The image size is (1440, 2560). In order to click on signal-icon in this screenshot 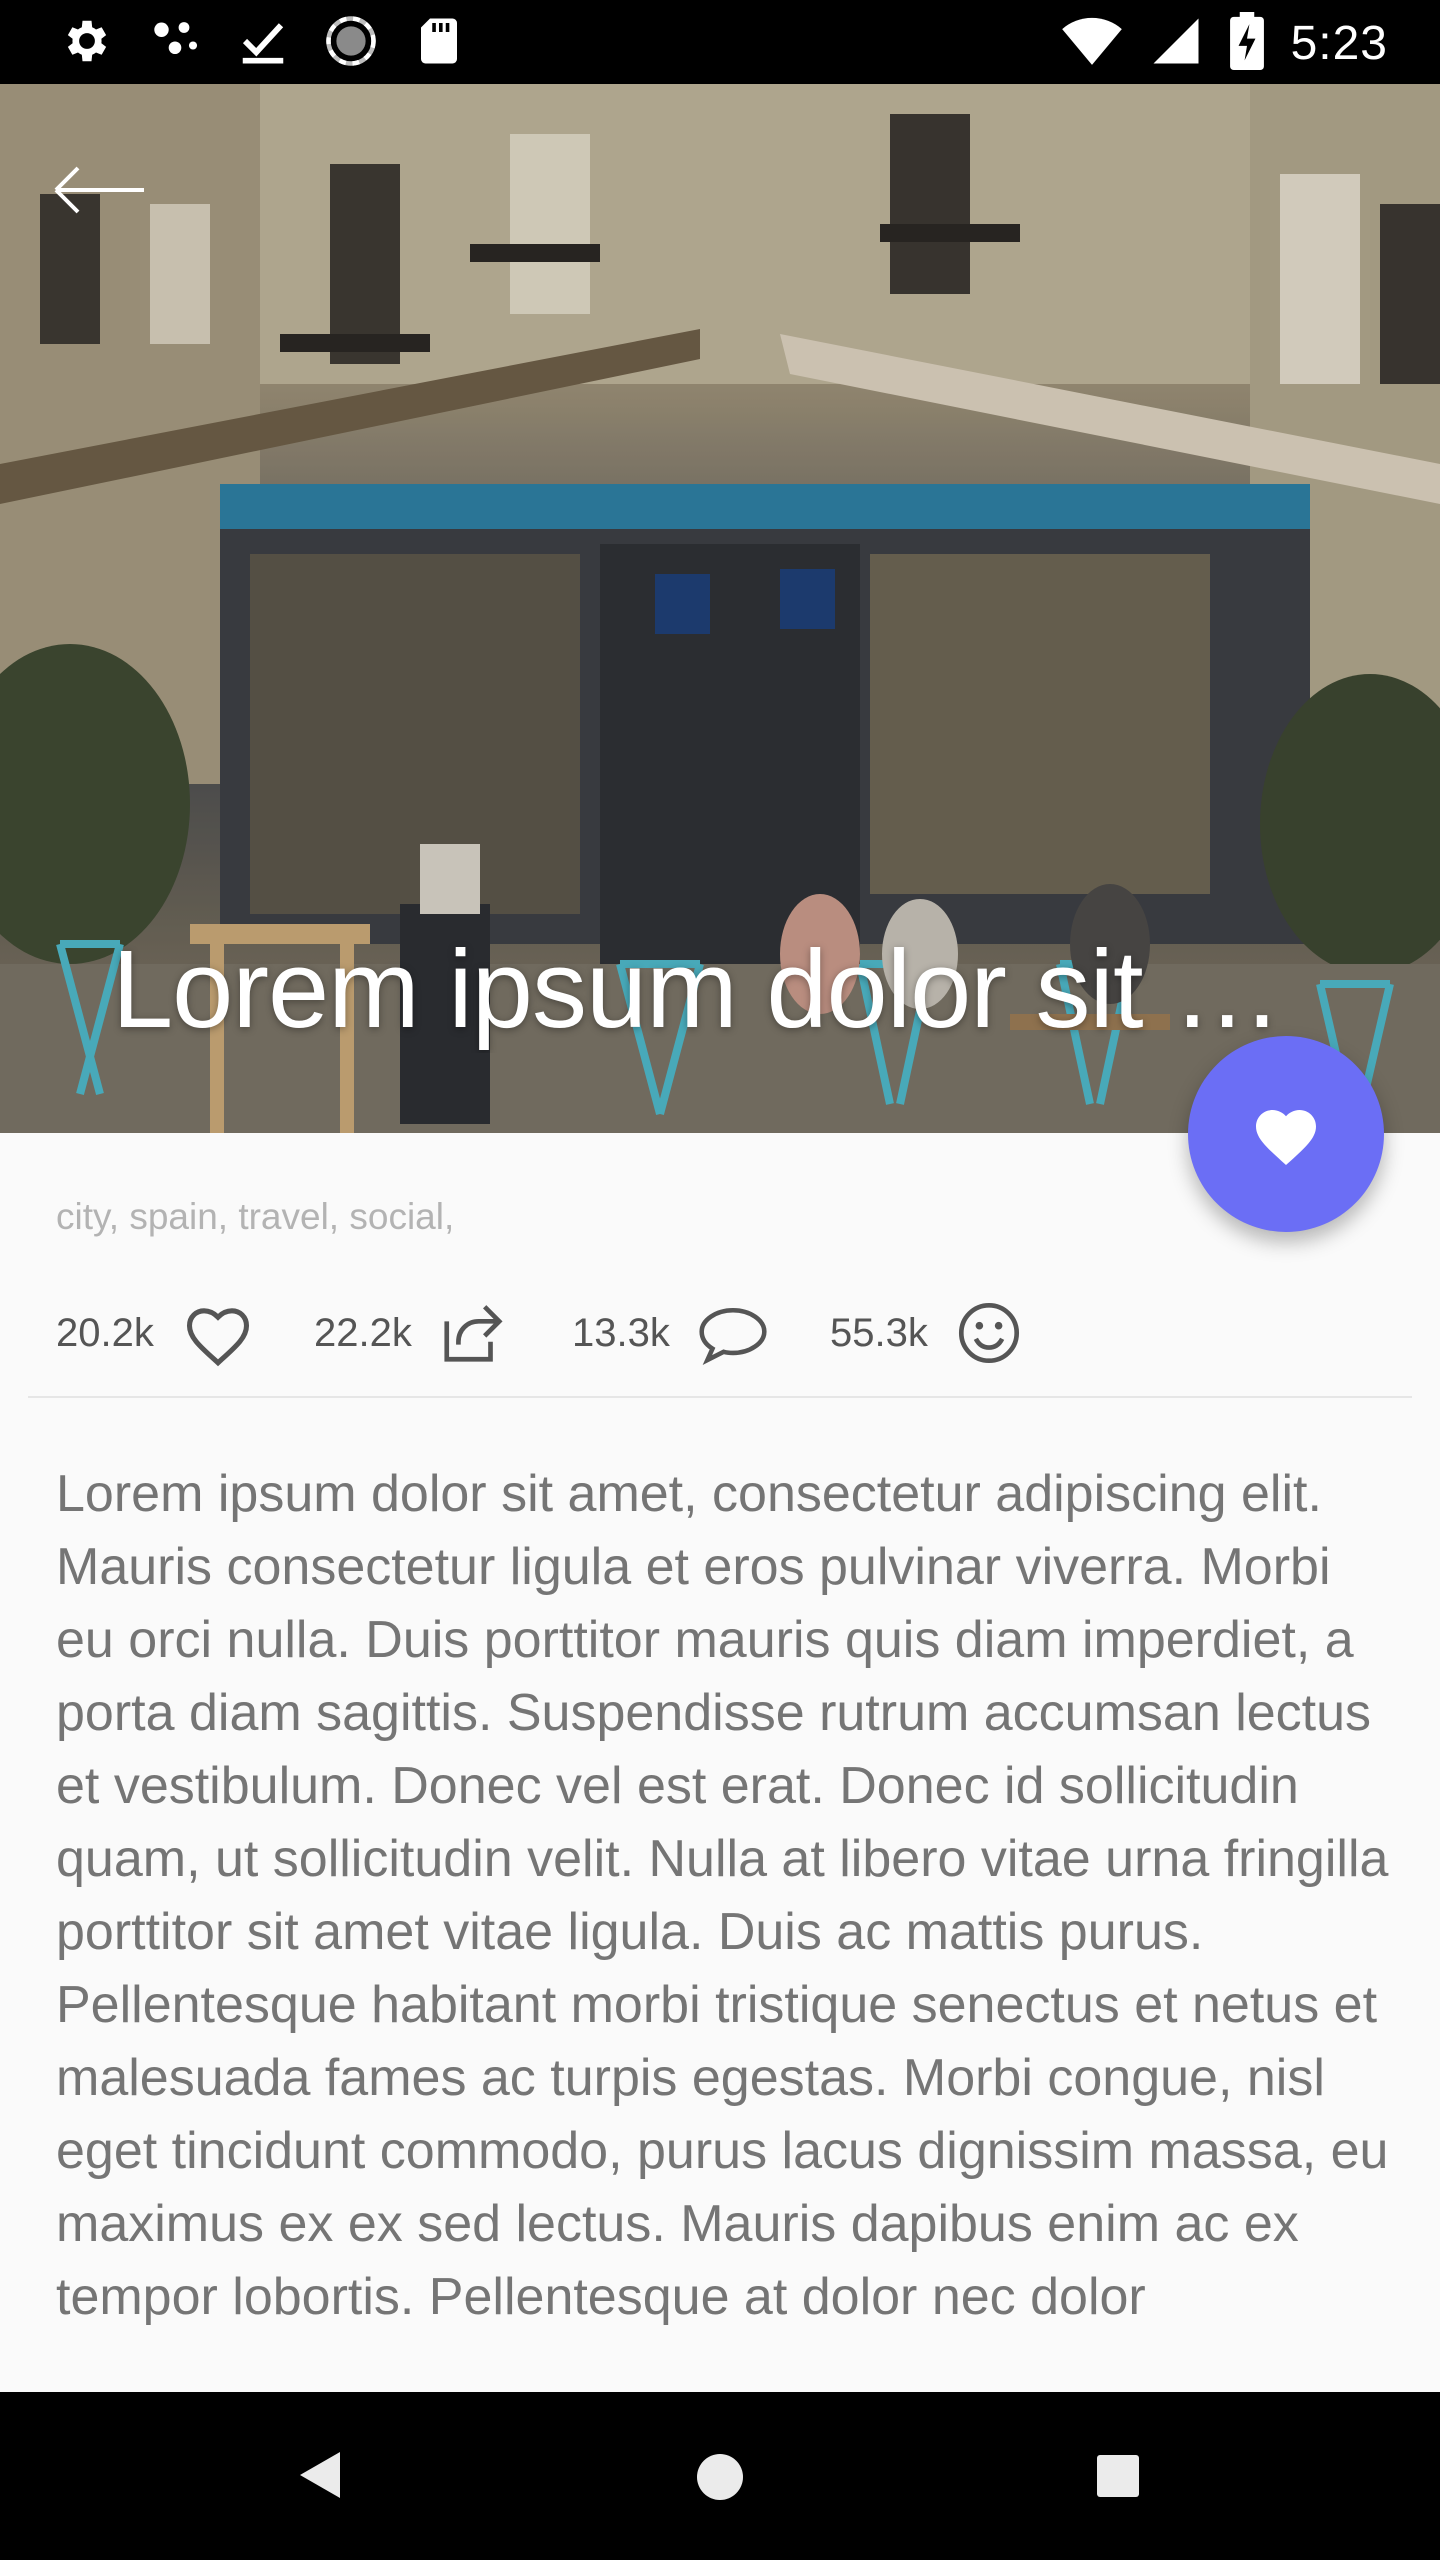, I will do `click(1176, 43)`.